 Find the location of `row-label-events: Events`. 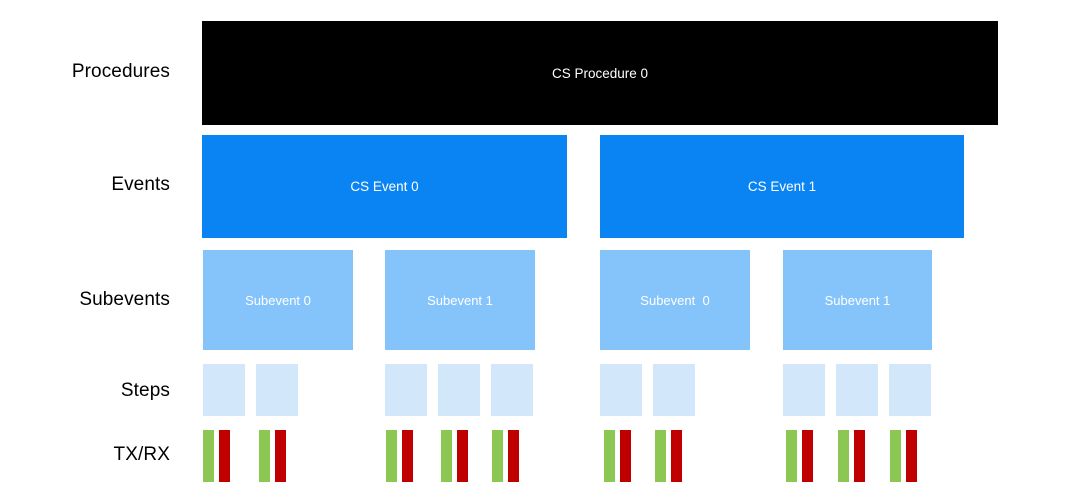

row-label-events: Events is located at coordinates (140, 184).